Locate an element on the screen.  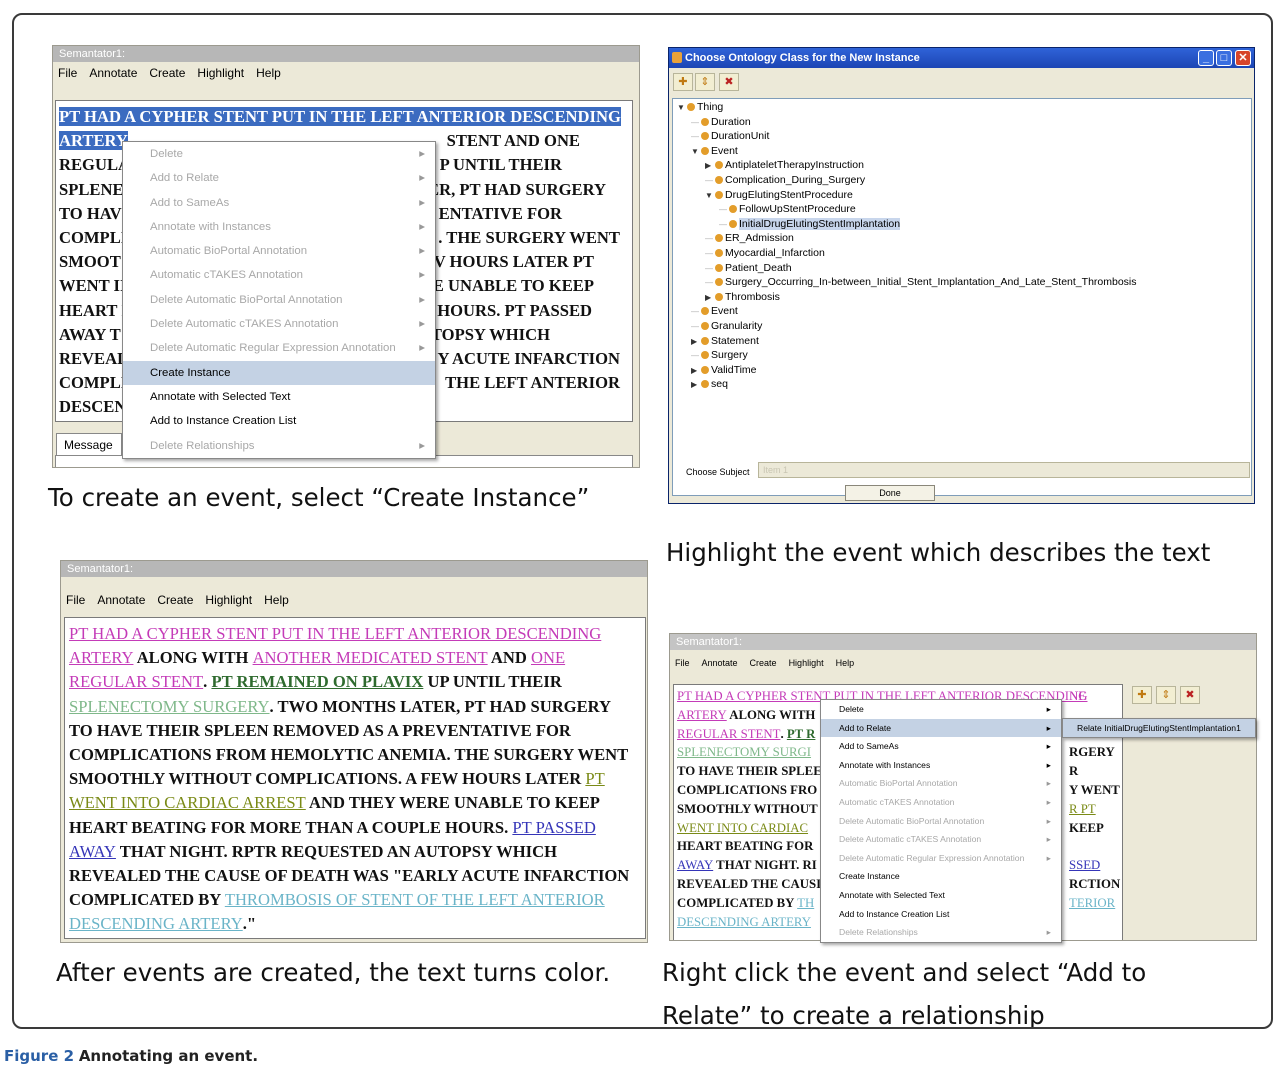
tree-node: ▼ Event is located at coordinates (714, 151).